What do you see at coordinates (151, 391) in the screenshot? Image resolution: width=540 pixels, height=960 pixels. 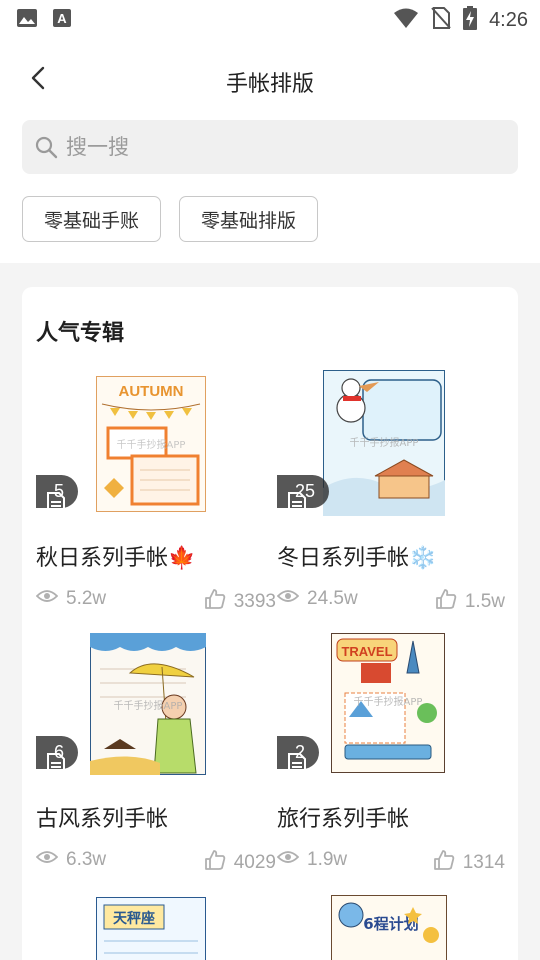 I see `svg-text: AUTUMN` at bounding box center [151, 391].